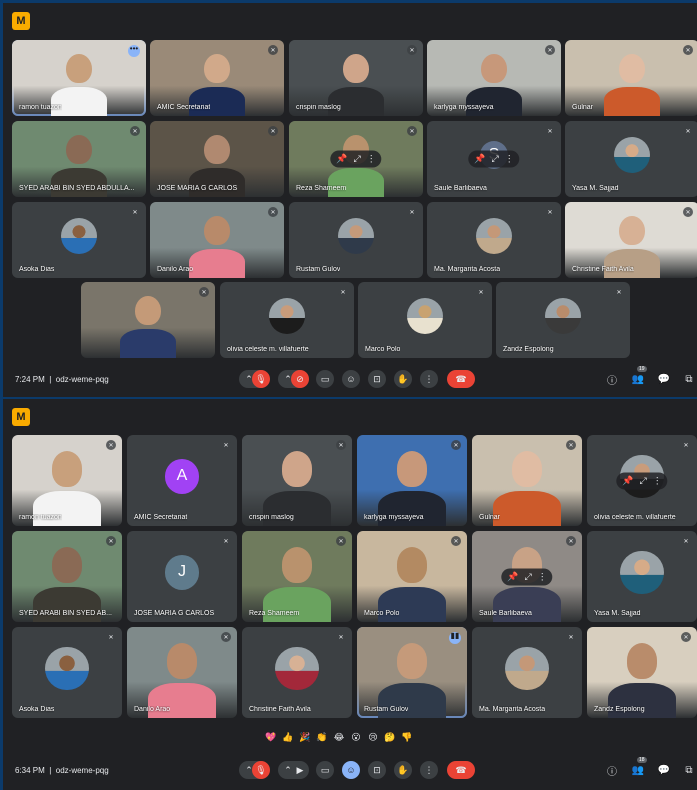  Describe the element at coordinates (148, 320) in the screenshot. I see `participant-tile: ✕` at that location.